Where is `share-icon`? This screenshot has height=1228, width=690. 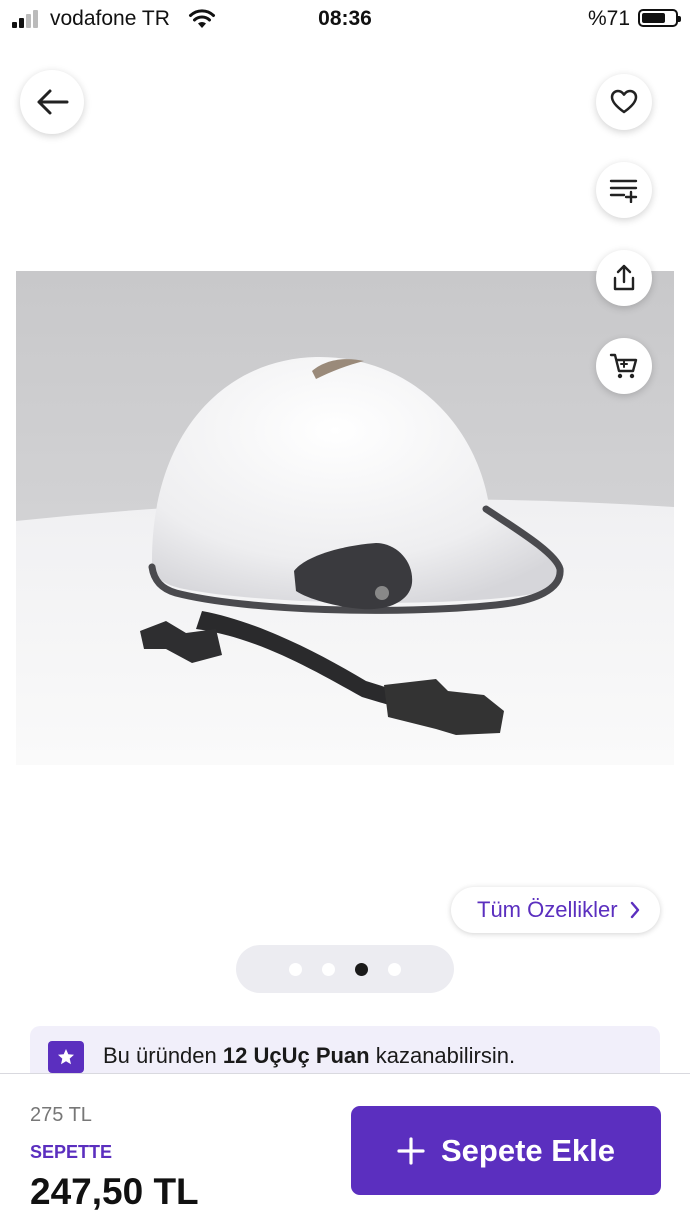 share-icon is located at coordinates (624, 277).